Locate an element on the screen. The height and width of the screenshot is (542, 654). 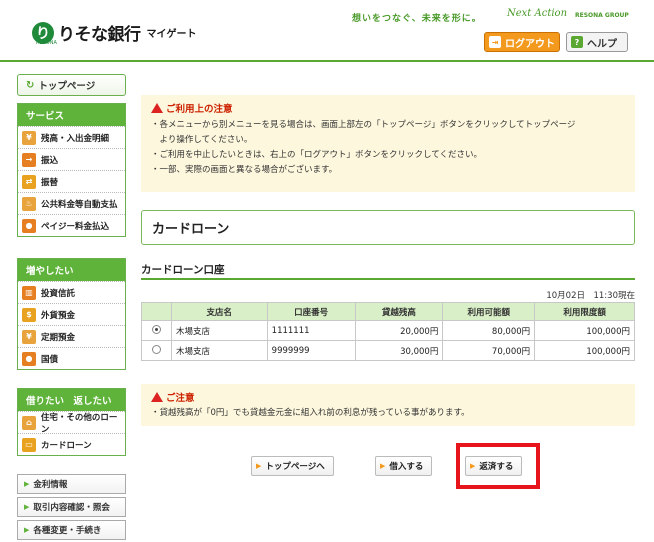
available-cell: 80,000円 is located at coordinates (489, 330).